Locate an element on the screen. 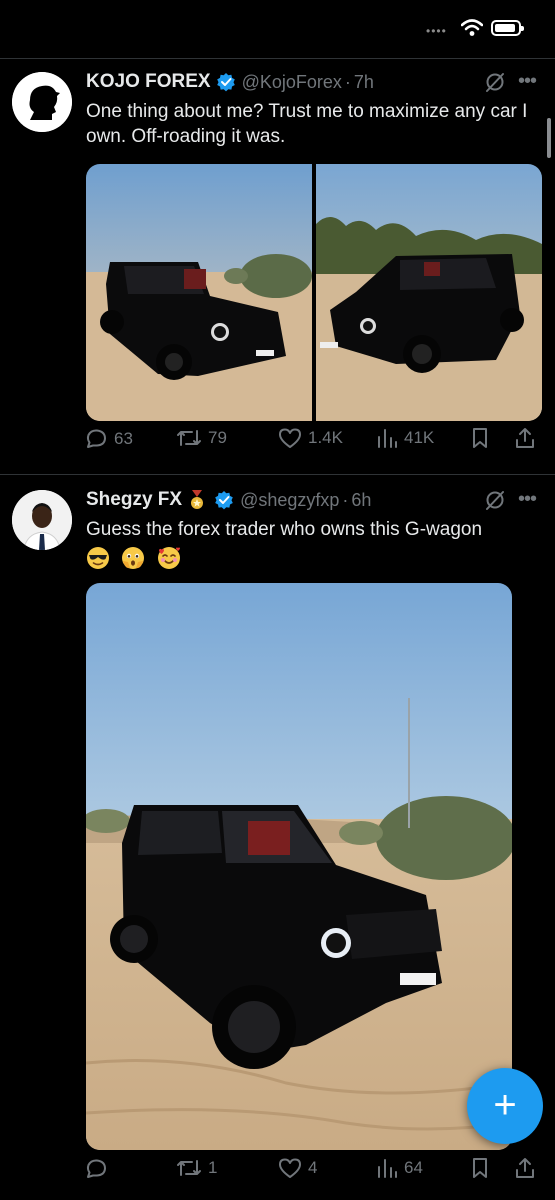 This screenshot has width=555, height=1200. profile-photo is located at coordinates (42, 520).